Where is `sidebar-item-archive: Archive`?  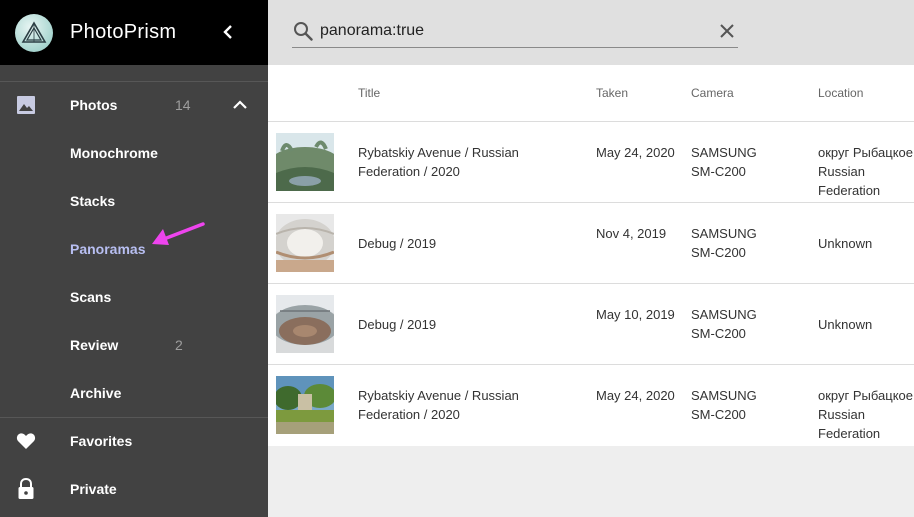
sidebar-item-archive: Archive is located at coordinates (134, 393).